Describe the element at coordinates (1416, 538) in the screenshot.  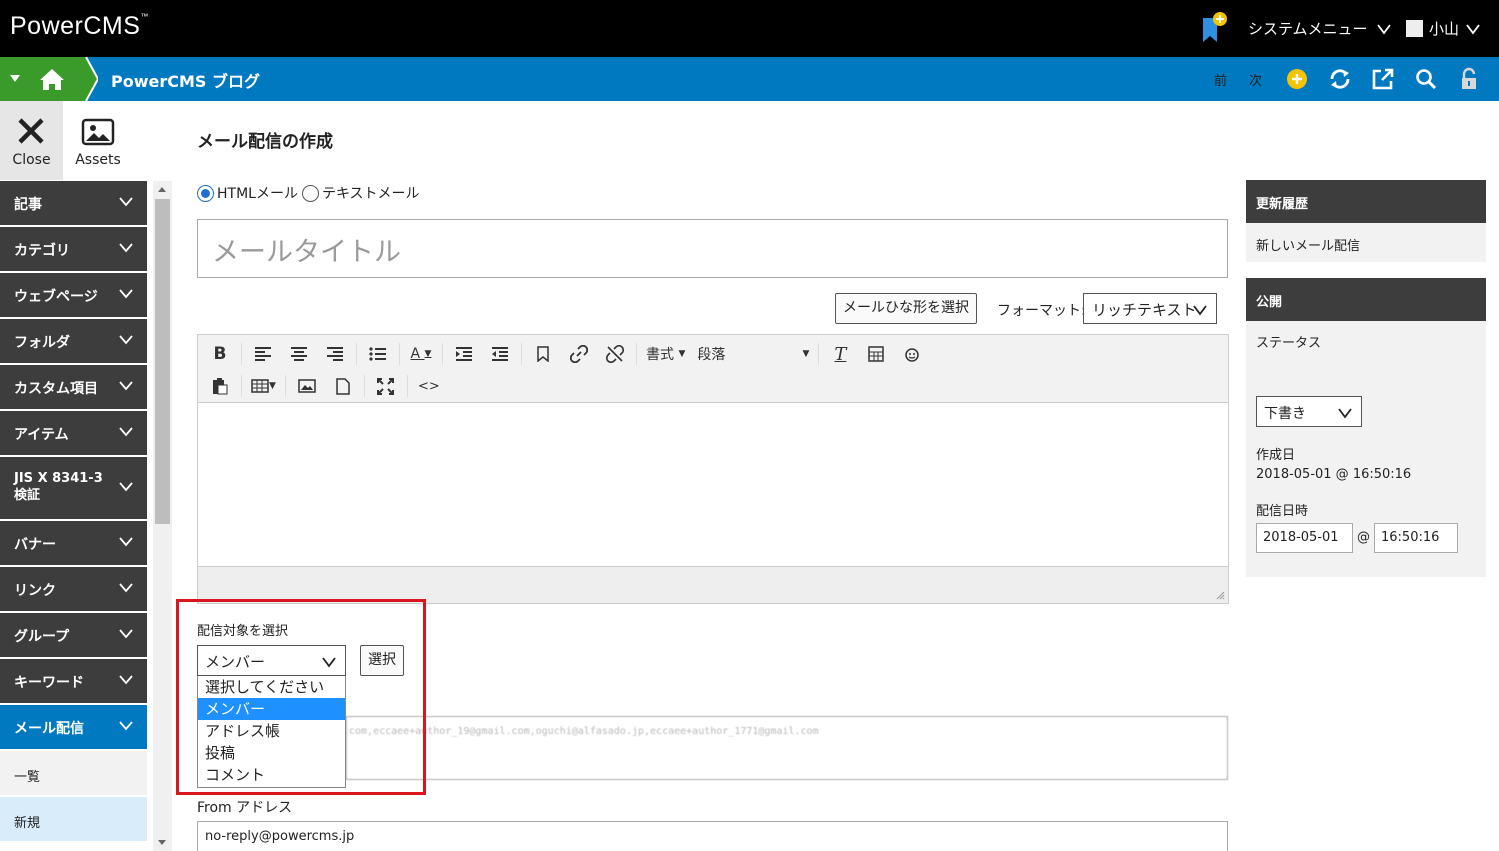
I see `send-time-input: 16:50:16` at that location.